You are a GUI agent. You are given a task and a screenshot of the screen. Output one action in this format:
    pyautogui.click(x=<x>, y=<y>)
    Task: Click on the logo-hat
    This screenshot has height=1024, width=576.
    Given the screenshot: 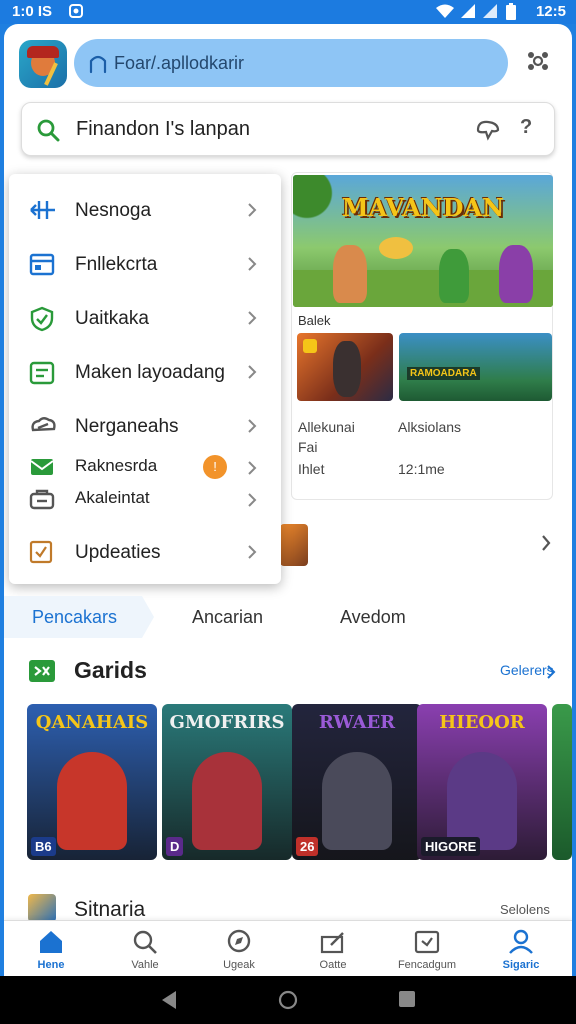 What is the action you would take?
    pyautogui.click(x=43, y=52)
    